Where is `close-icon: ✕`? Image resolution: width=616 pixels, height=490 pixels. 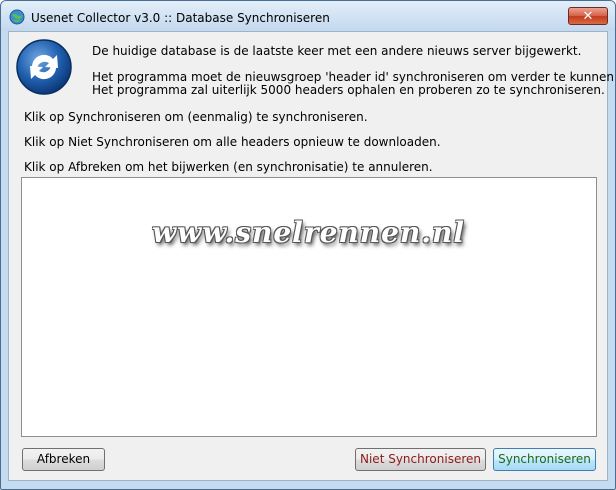
close-icon: ✕ is located at coordinates (588, 16).